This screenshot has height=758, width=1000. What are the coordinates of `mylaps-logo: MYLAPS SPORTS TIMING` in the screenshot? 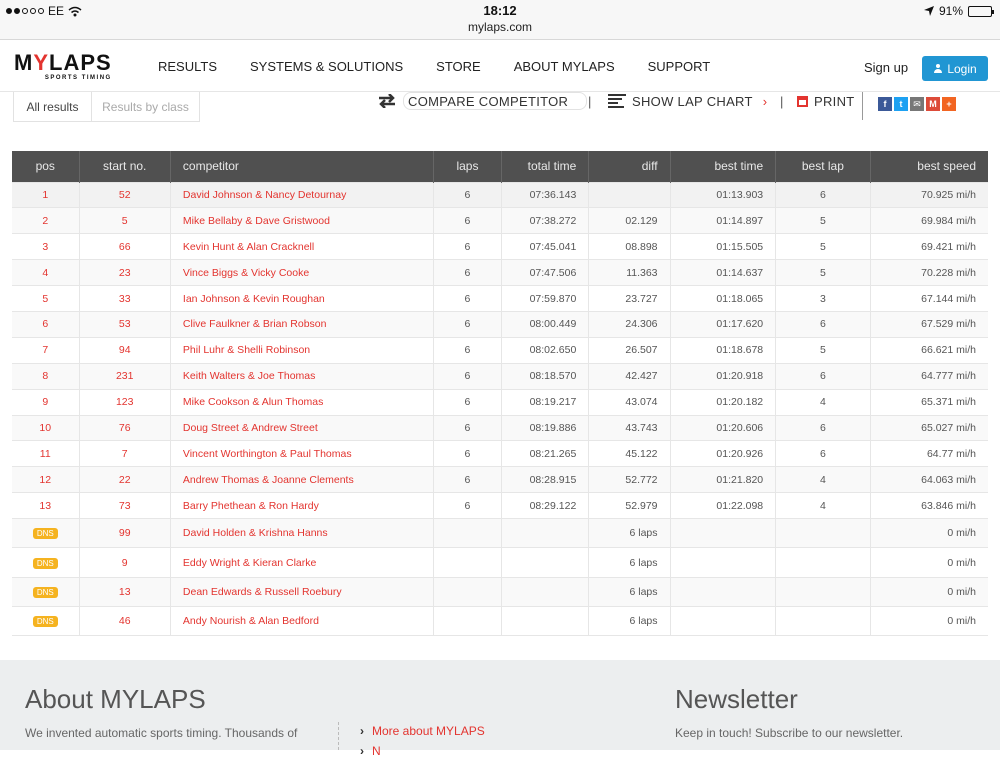 It's located at (63, 67).